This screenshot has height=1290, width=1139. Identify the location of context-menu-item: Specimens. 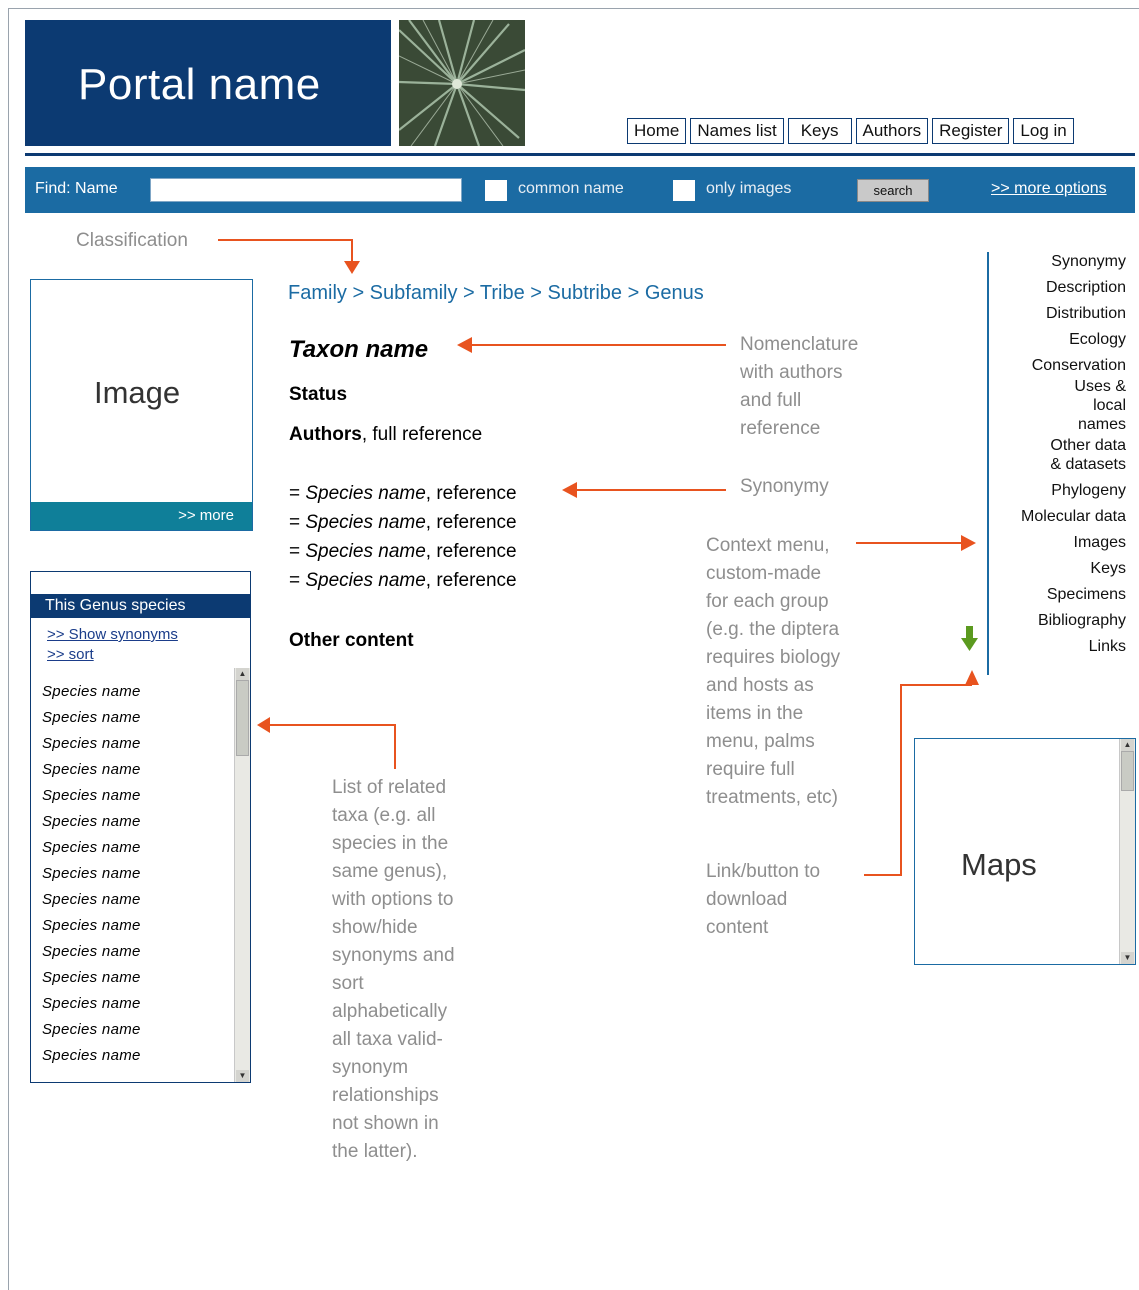
(1056, 594).